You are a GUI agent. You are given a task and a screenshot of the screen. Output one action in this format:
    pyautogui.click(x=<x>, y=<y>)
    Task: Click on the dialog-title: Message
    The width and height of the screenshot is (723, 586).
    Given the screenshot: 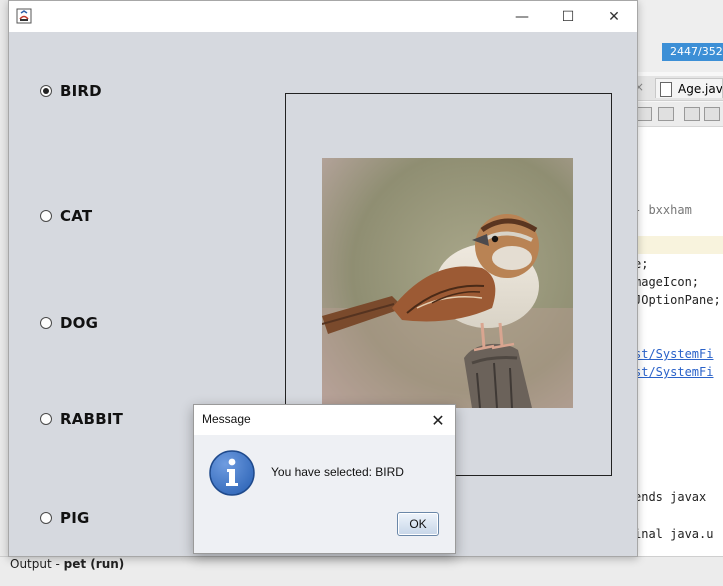 What is the action you would take?
    pyautogui.click(x=226, y=419)
    